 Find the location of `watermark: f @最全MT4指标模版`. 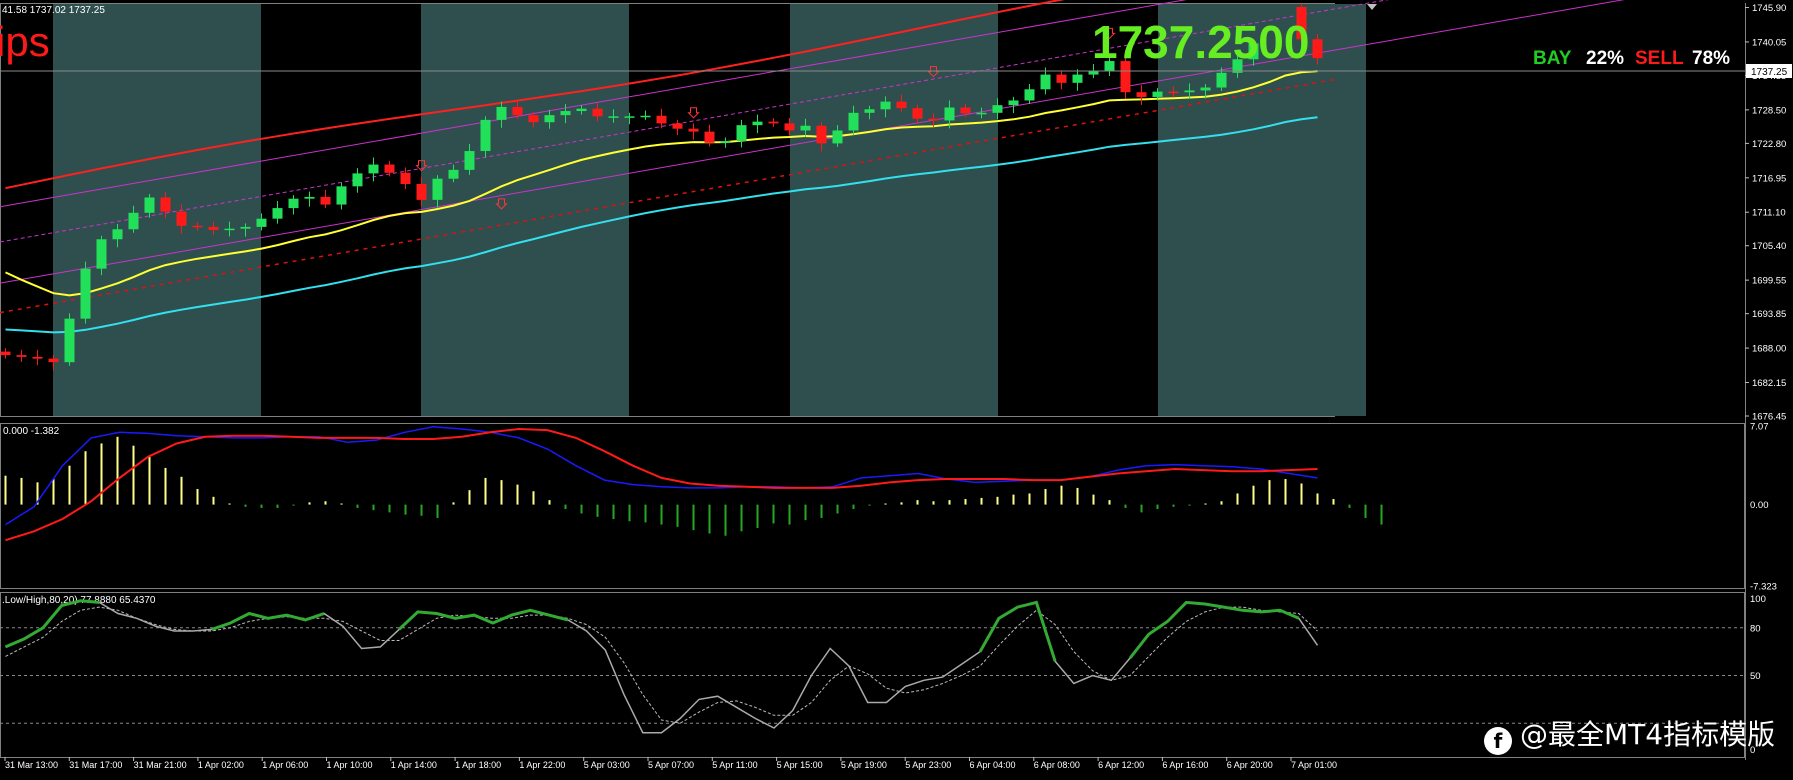

watermark: f @最全MT4指标模版 is located at coordinates (1629, 734).